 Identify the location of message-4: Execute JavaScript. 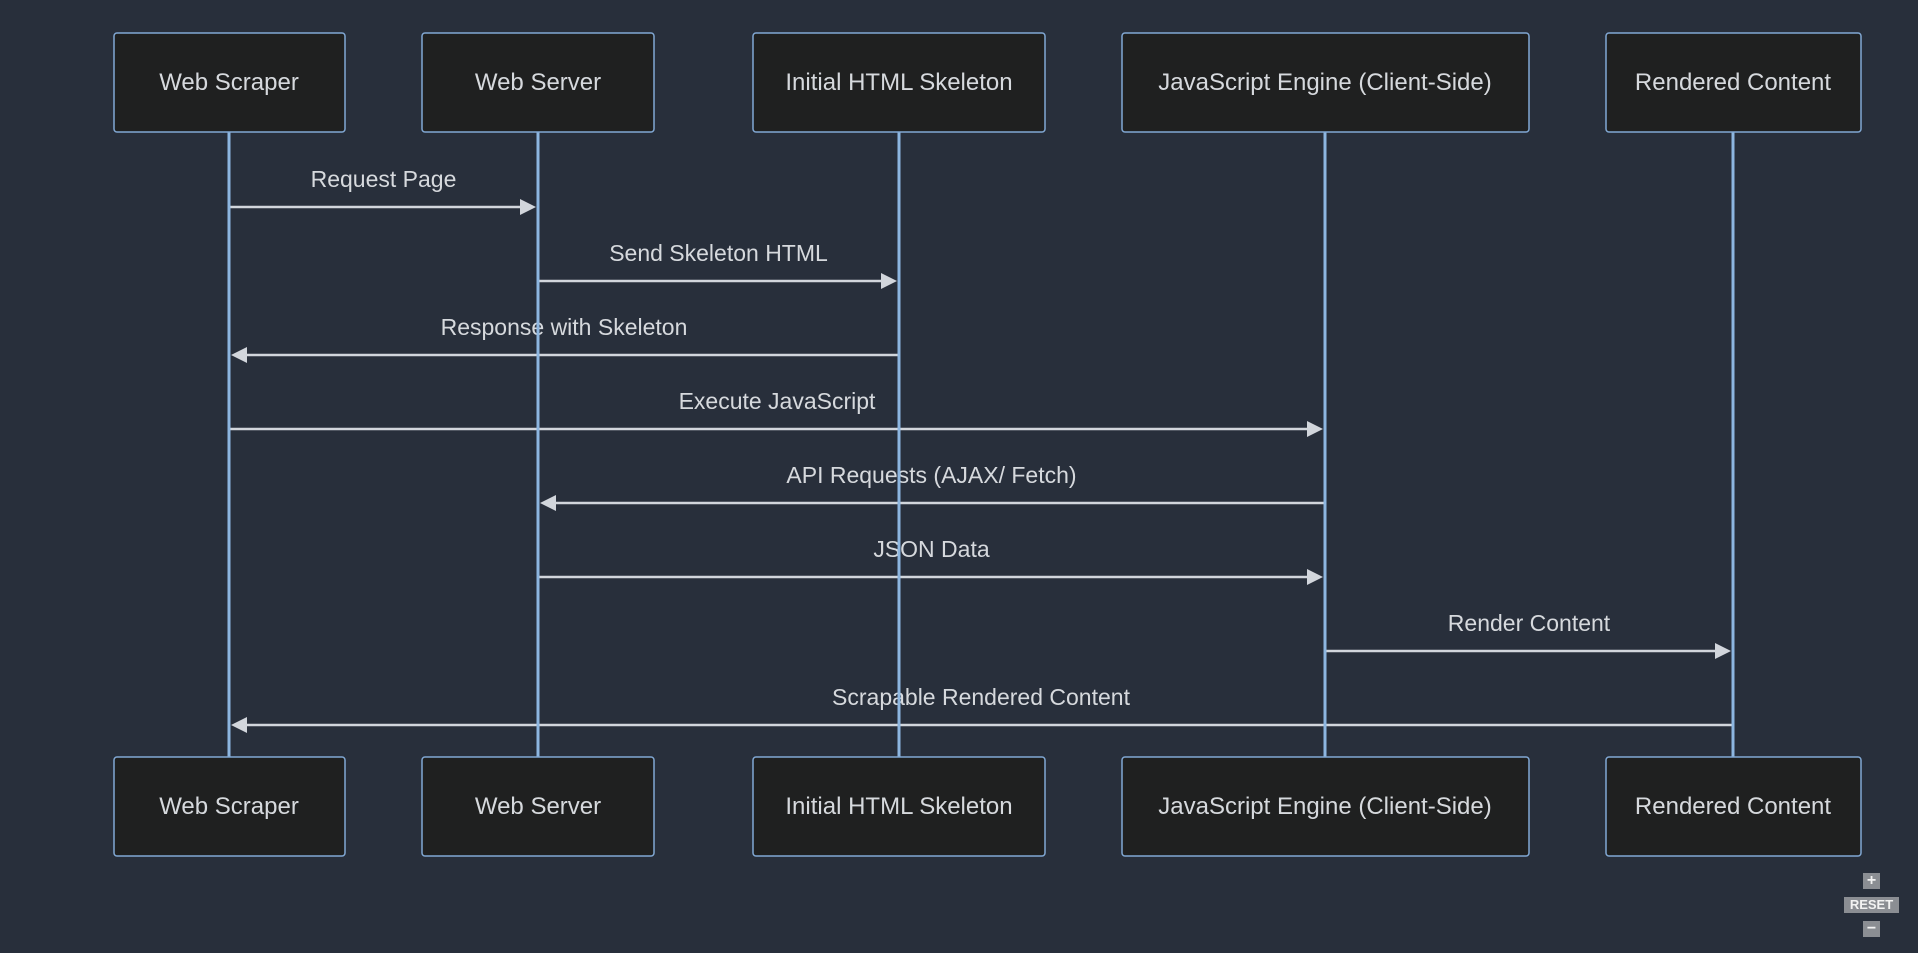
(776, 412).